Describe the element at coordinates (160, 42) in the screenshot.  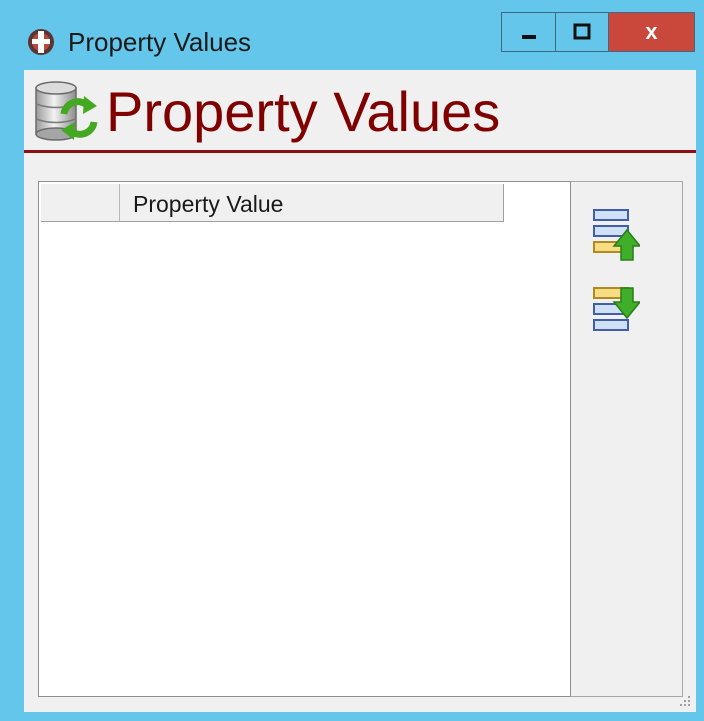
I see `window-title: Property Values` at that location.